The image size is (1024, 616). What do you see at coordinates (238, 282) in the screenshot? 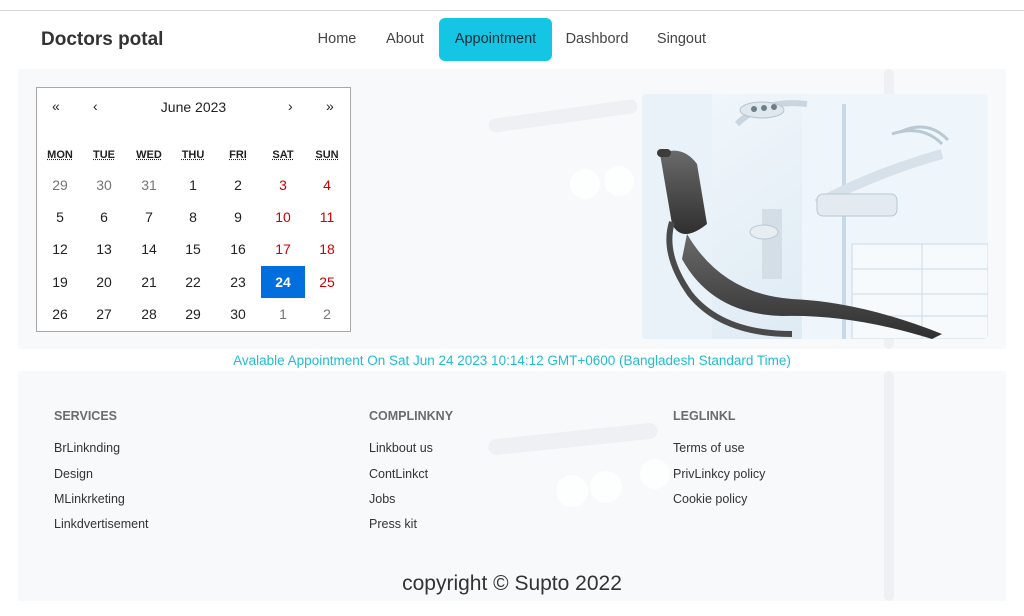
I see `calendar-day: 23` at bounding box center [238, 282].